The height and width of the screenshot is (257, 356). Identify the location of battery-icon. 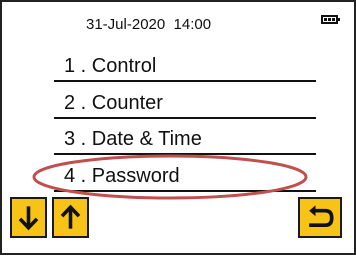
(330, 19).